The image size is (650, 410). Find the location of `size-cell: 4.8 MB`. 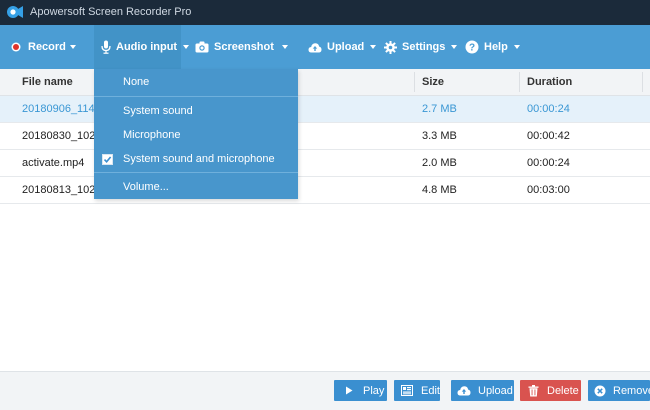

size-cell: 4.8 MB is located at coordinates (439, 190).